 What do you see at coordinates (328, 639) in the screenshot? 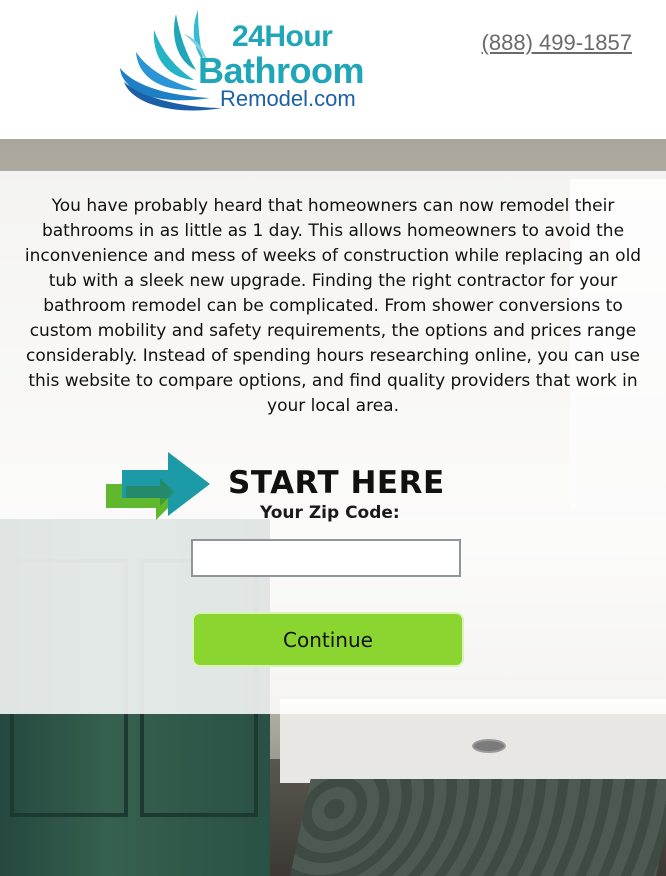
I see `continue-button: Continue` at bounding box center [328, 639].